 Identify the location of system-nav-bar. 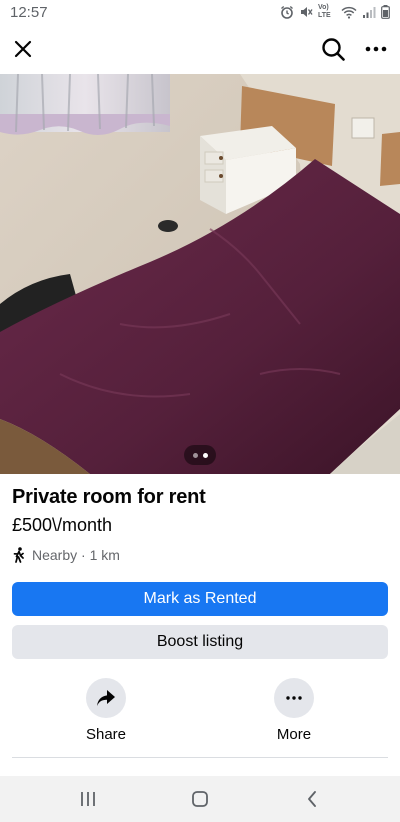
(200, 799).